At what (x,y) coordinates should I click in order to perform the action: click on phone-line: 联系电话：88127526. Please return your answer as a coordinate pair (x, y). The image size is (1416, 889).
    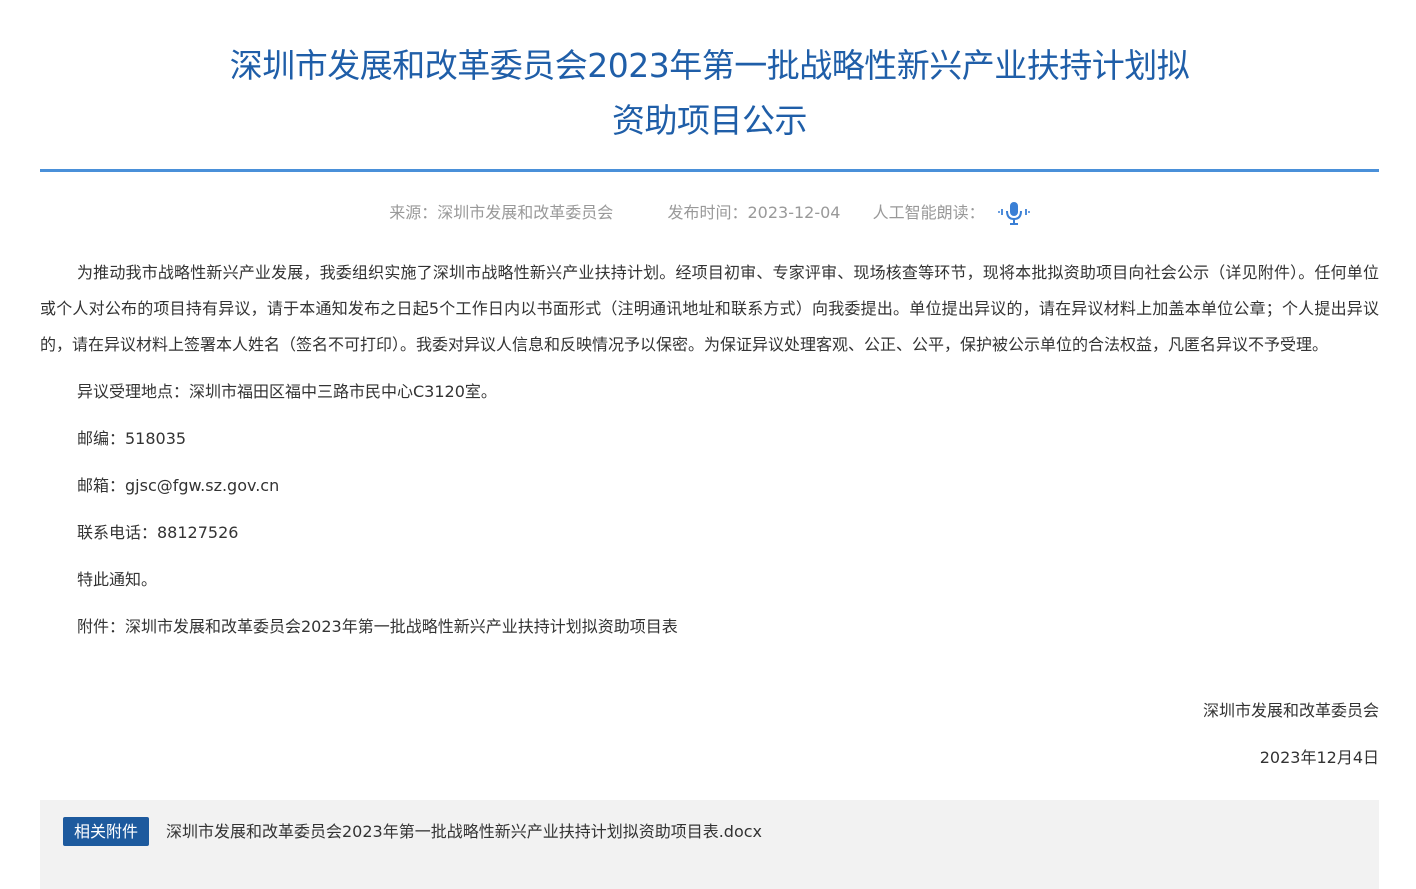
    Looking at the image, I should click on (158, 532).